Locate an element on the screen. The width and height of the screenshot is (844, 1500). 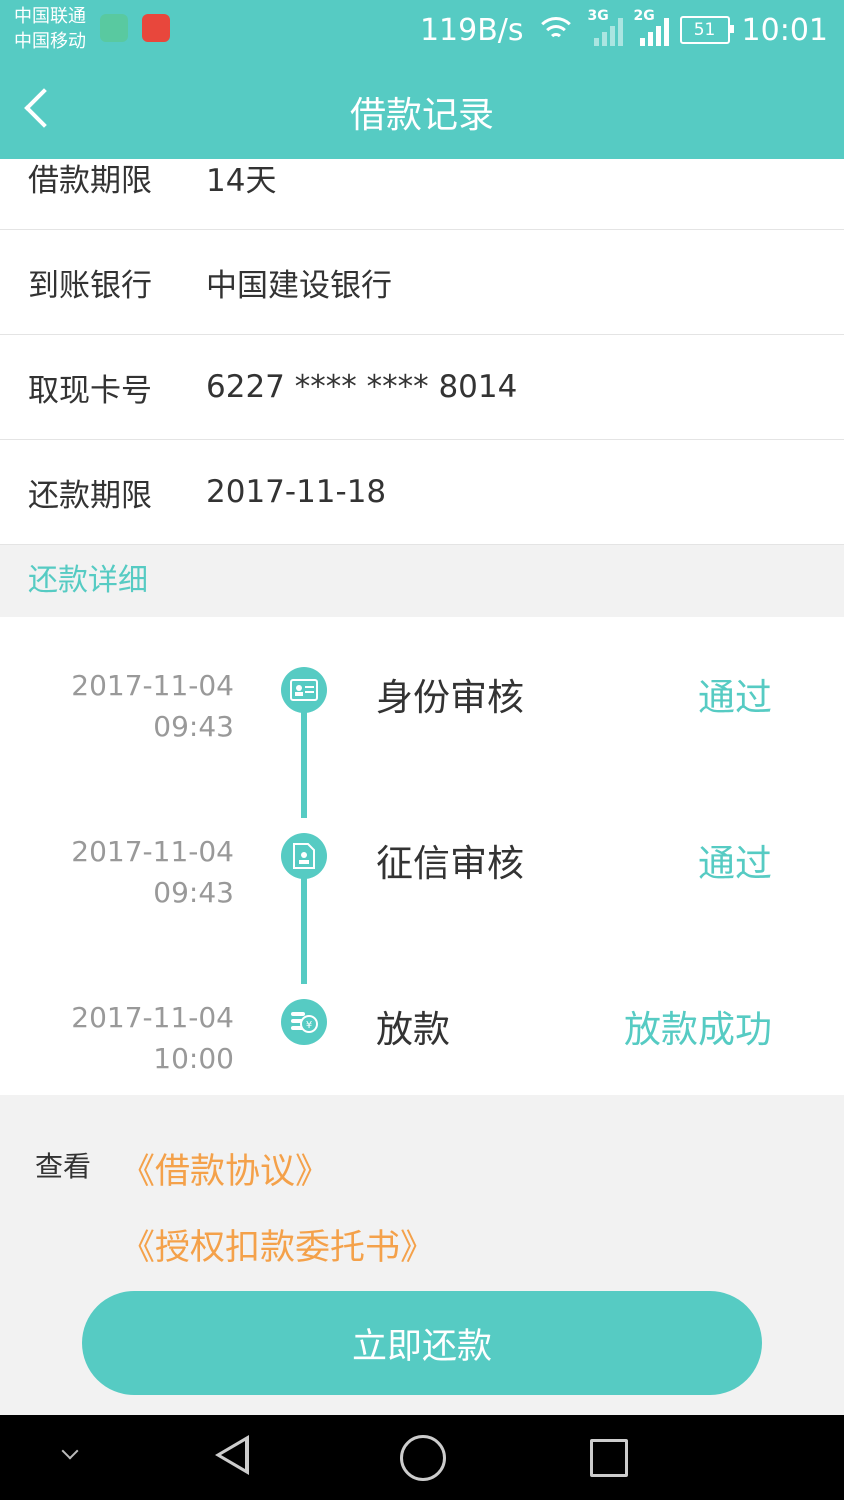
timeline-step-identity: 2017-11-04 09:43 身份审核 通过 is located at coordinates (422, 703).